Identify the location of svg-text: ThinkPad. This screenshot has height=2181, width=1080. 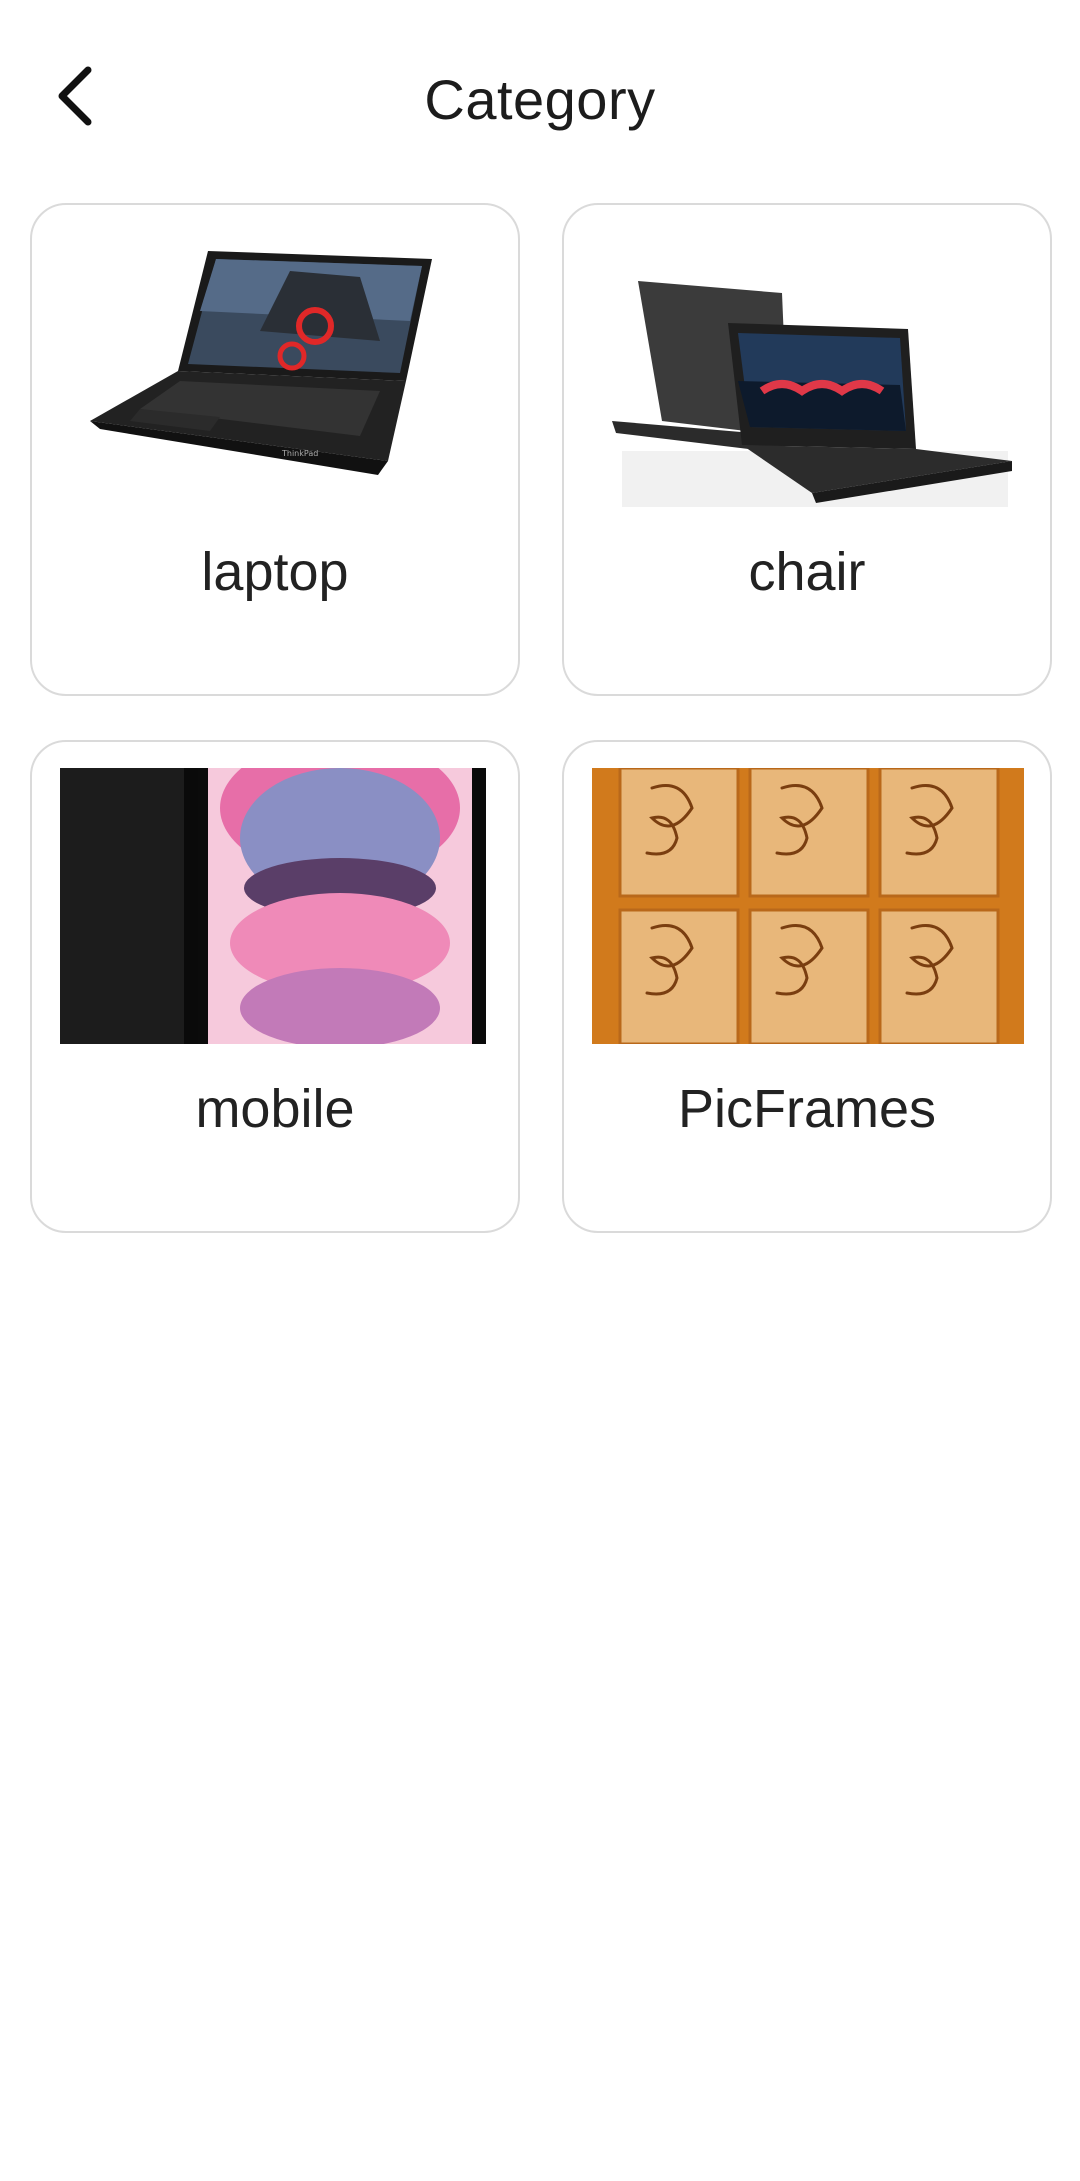
(299, 453).